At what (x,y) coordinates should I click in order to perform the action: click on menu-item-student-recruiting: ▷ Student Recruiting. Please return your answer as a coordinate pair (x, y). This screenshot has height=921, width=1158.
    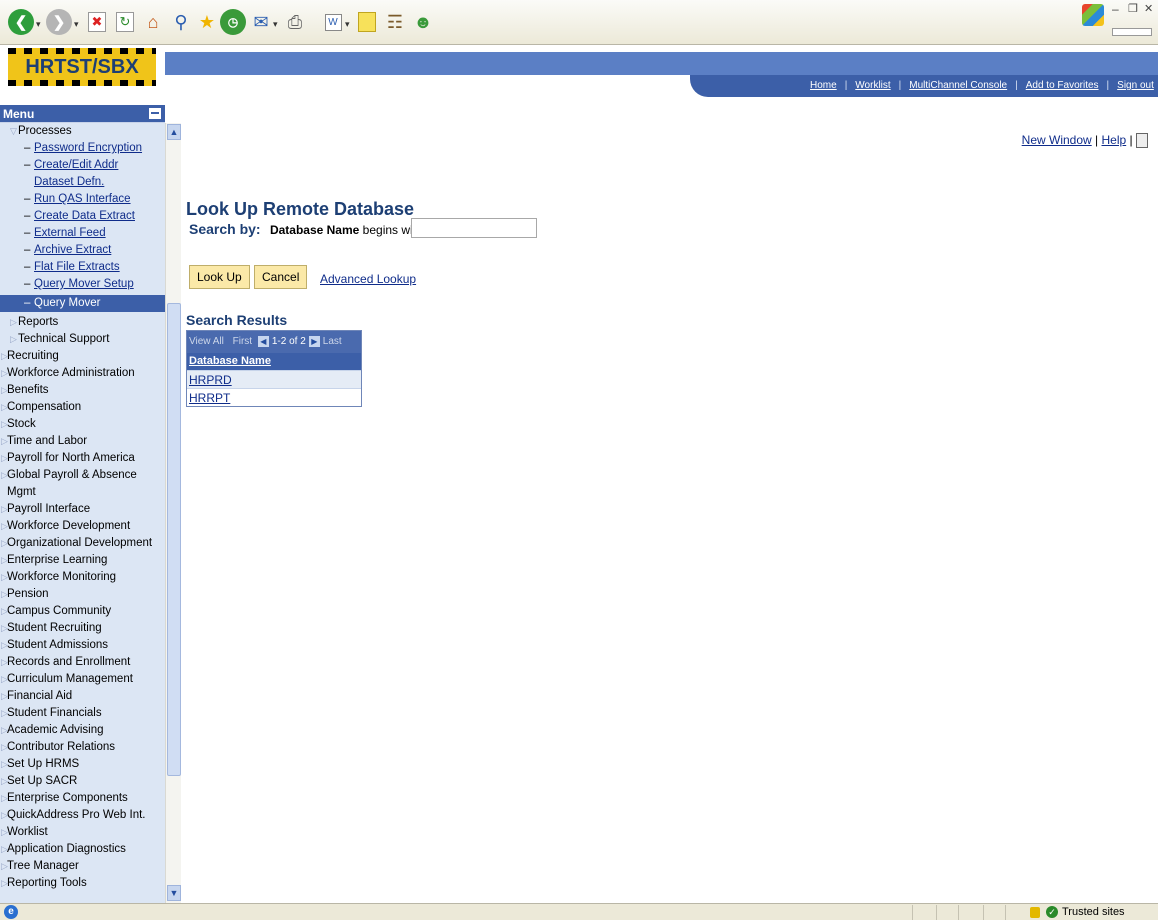
    Looking at the image, I should click on (82, 628).